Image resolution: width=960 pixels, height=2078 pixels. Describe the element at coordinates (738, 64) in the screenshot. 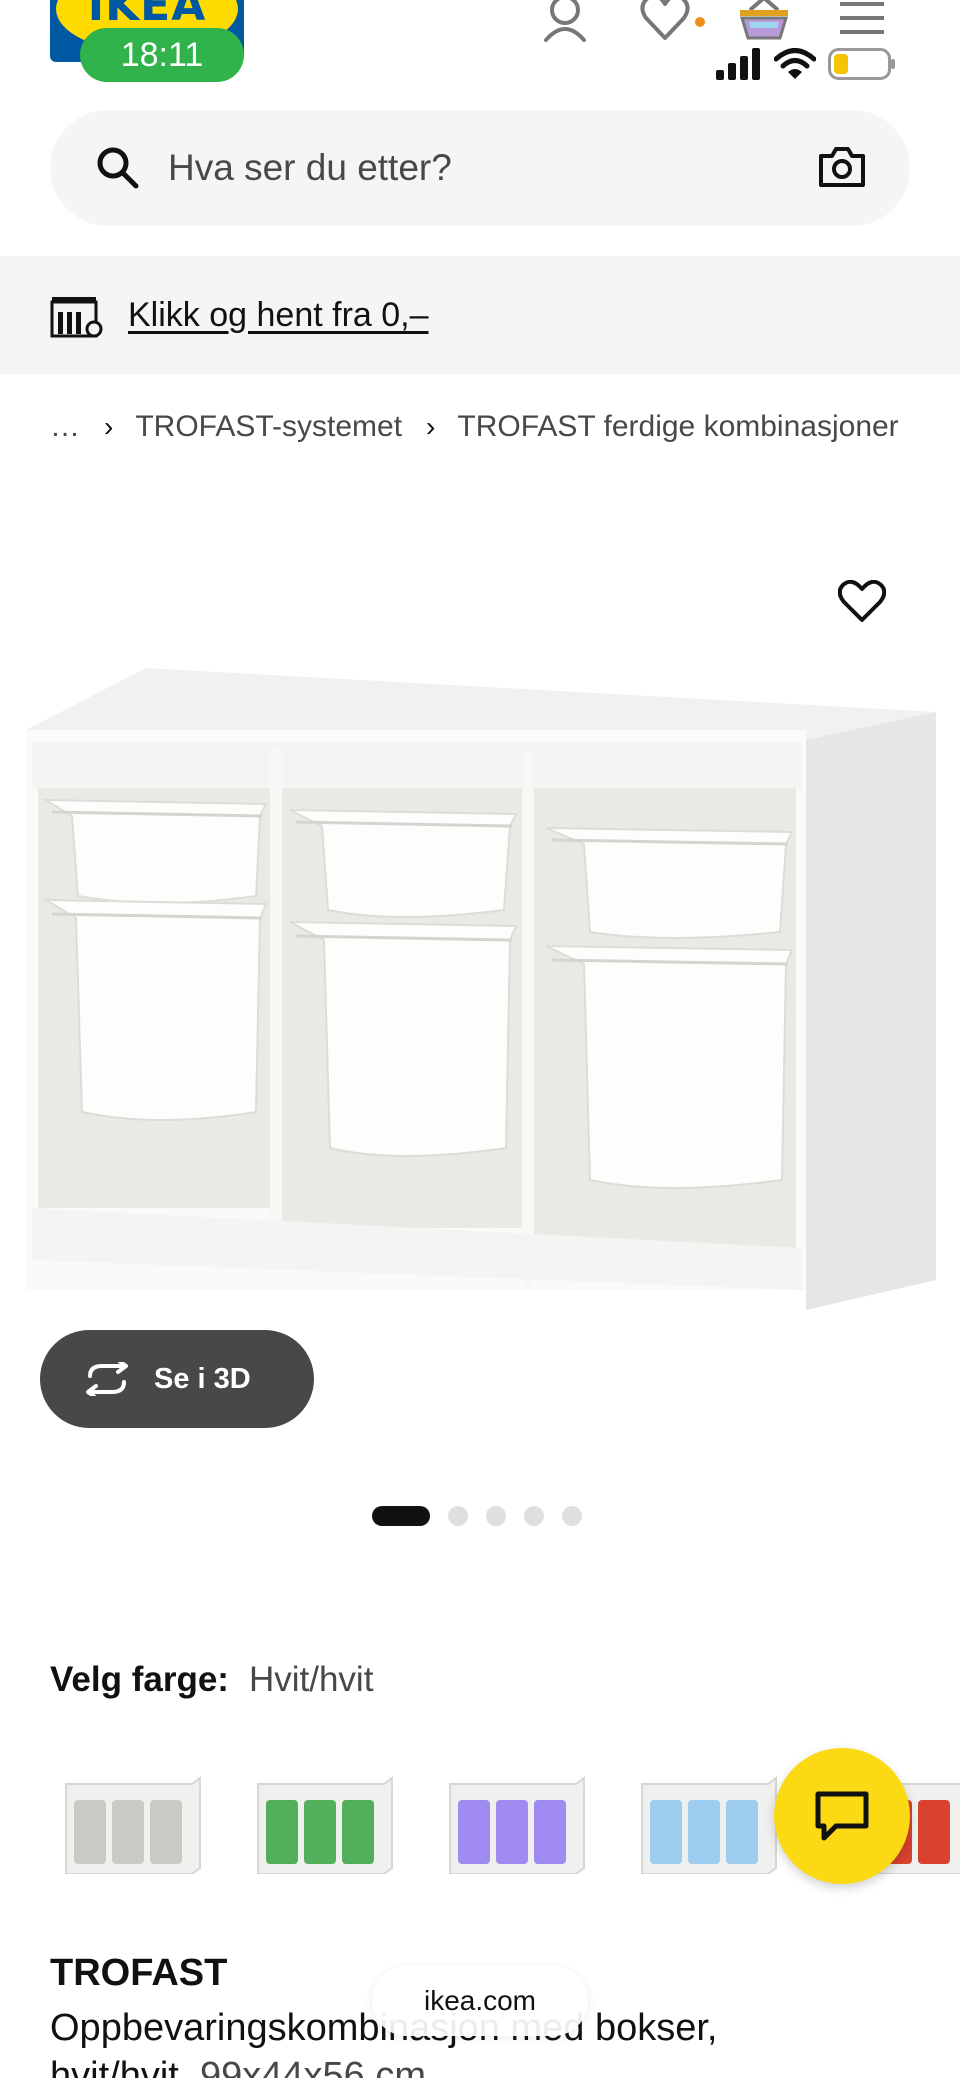

I see `signal-icon` at that location.